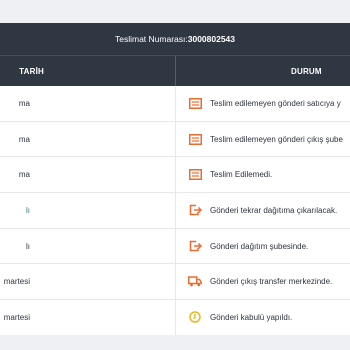 This screenshot has height=350, width=350. What do you see at coordinates (195, 317) in the screenshot?
I see `clock-icon` at bounding box center [195, 317].